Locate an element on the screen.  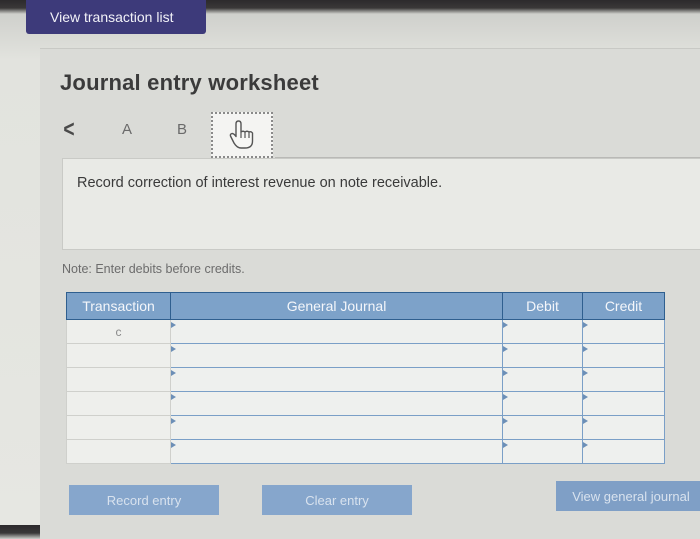
view-transaction-list-label: View transaction list is located at coordinates (112, 17).